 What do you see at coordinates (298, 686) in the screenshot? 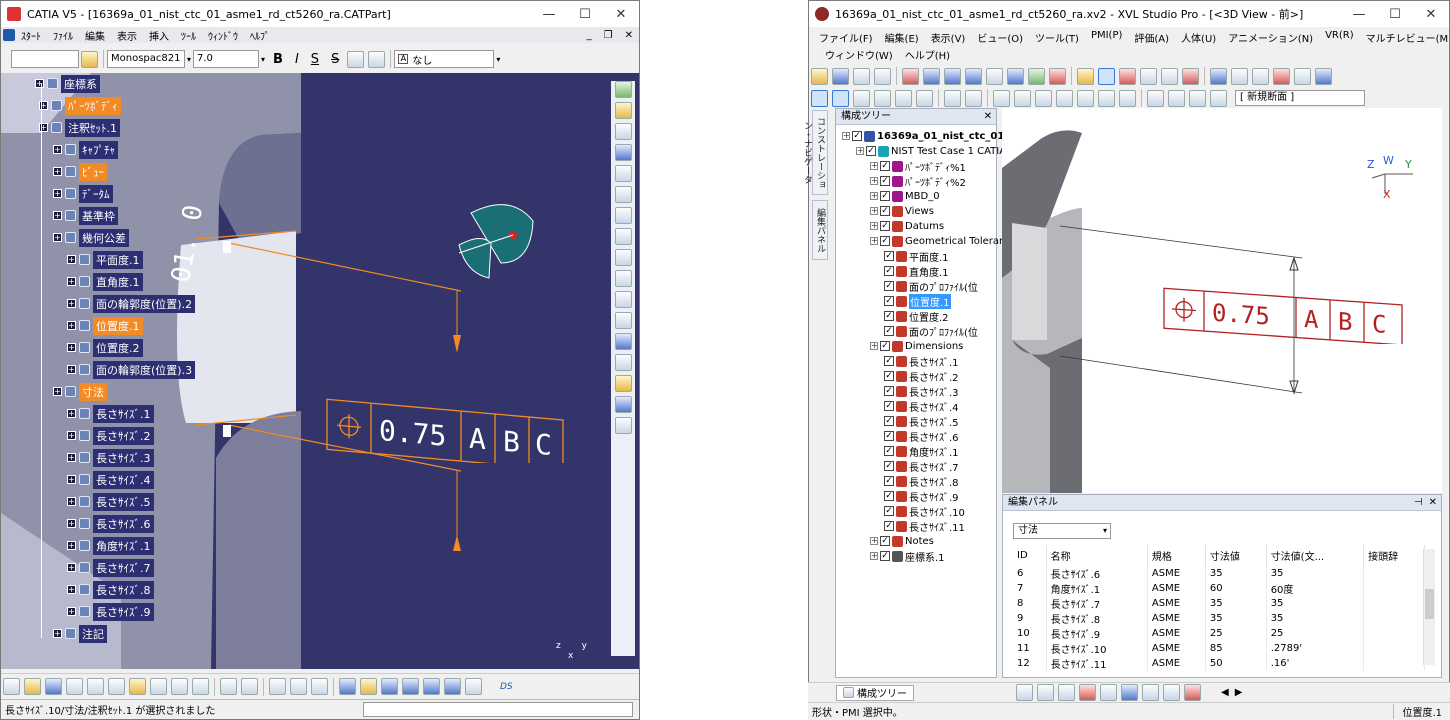
I see `lock-icon` at bounding box center [298, 686].